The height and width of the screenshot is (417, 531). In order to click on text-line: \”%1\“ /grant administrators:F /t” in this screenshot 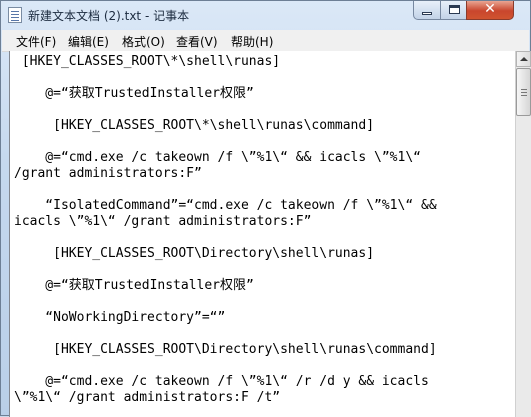, I will do `click(147, 397)`.